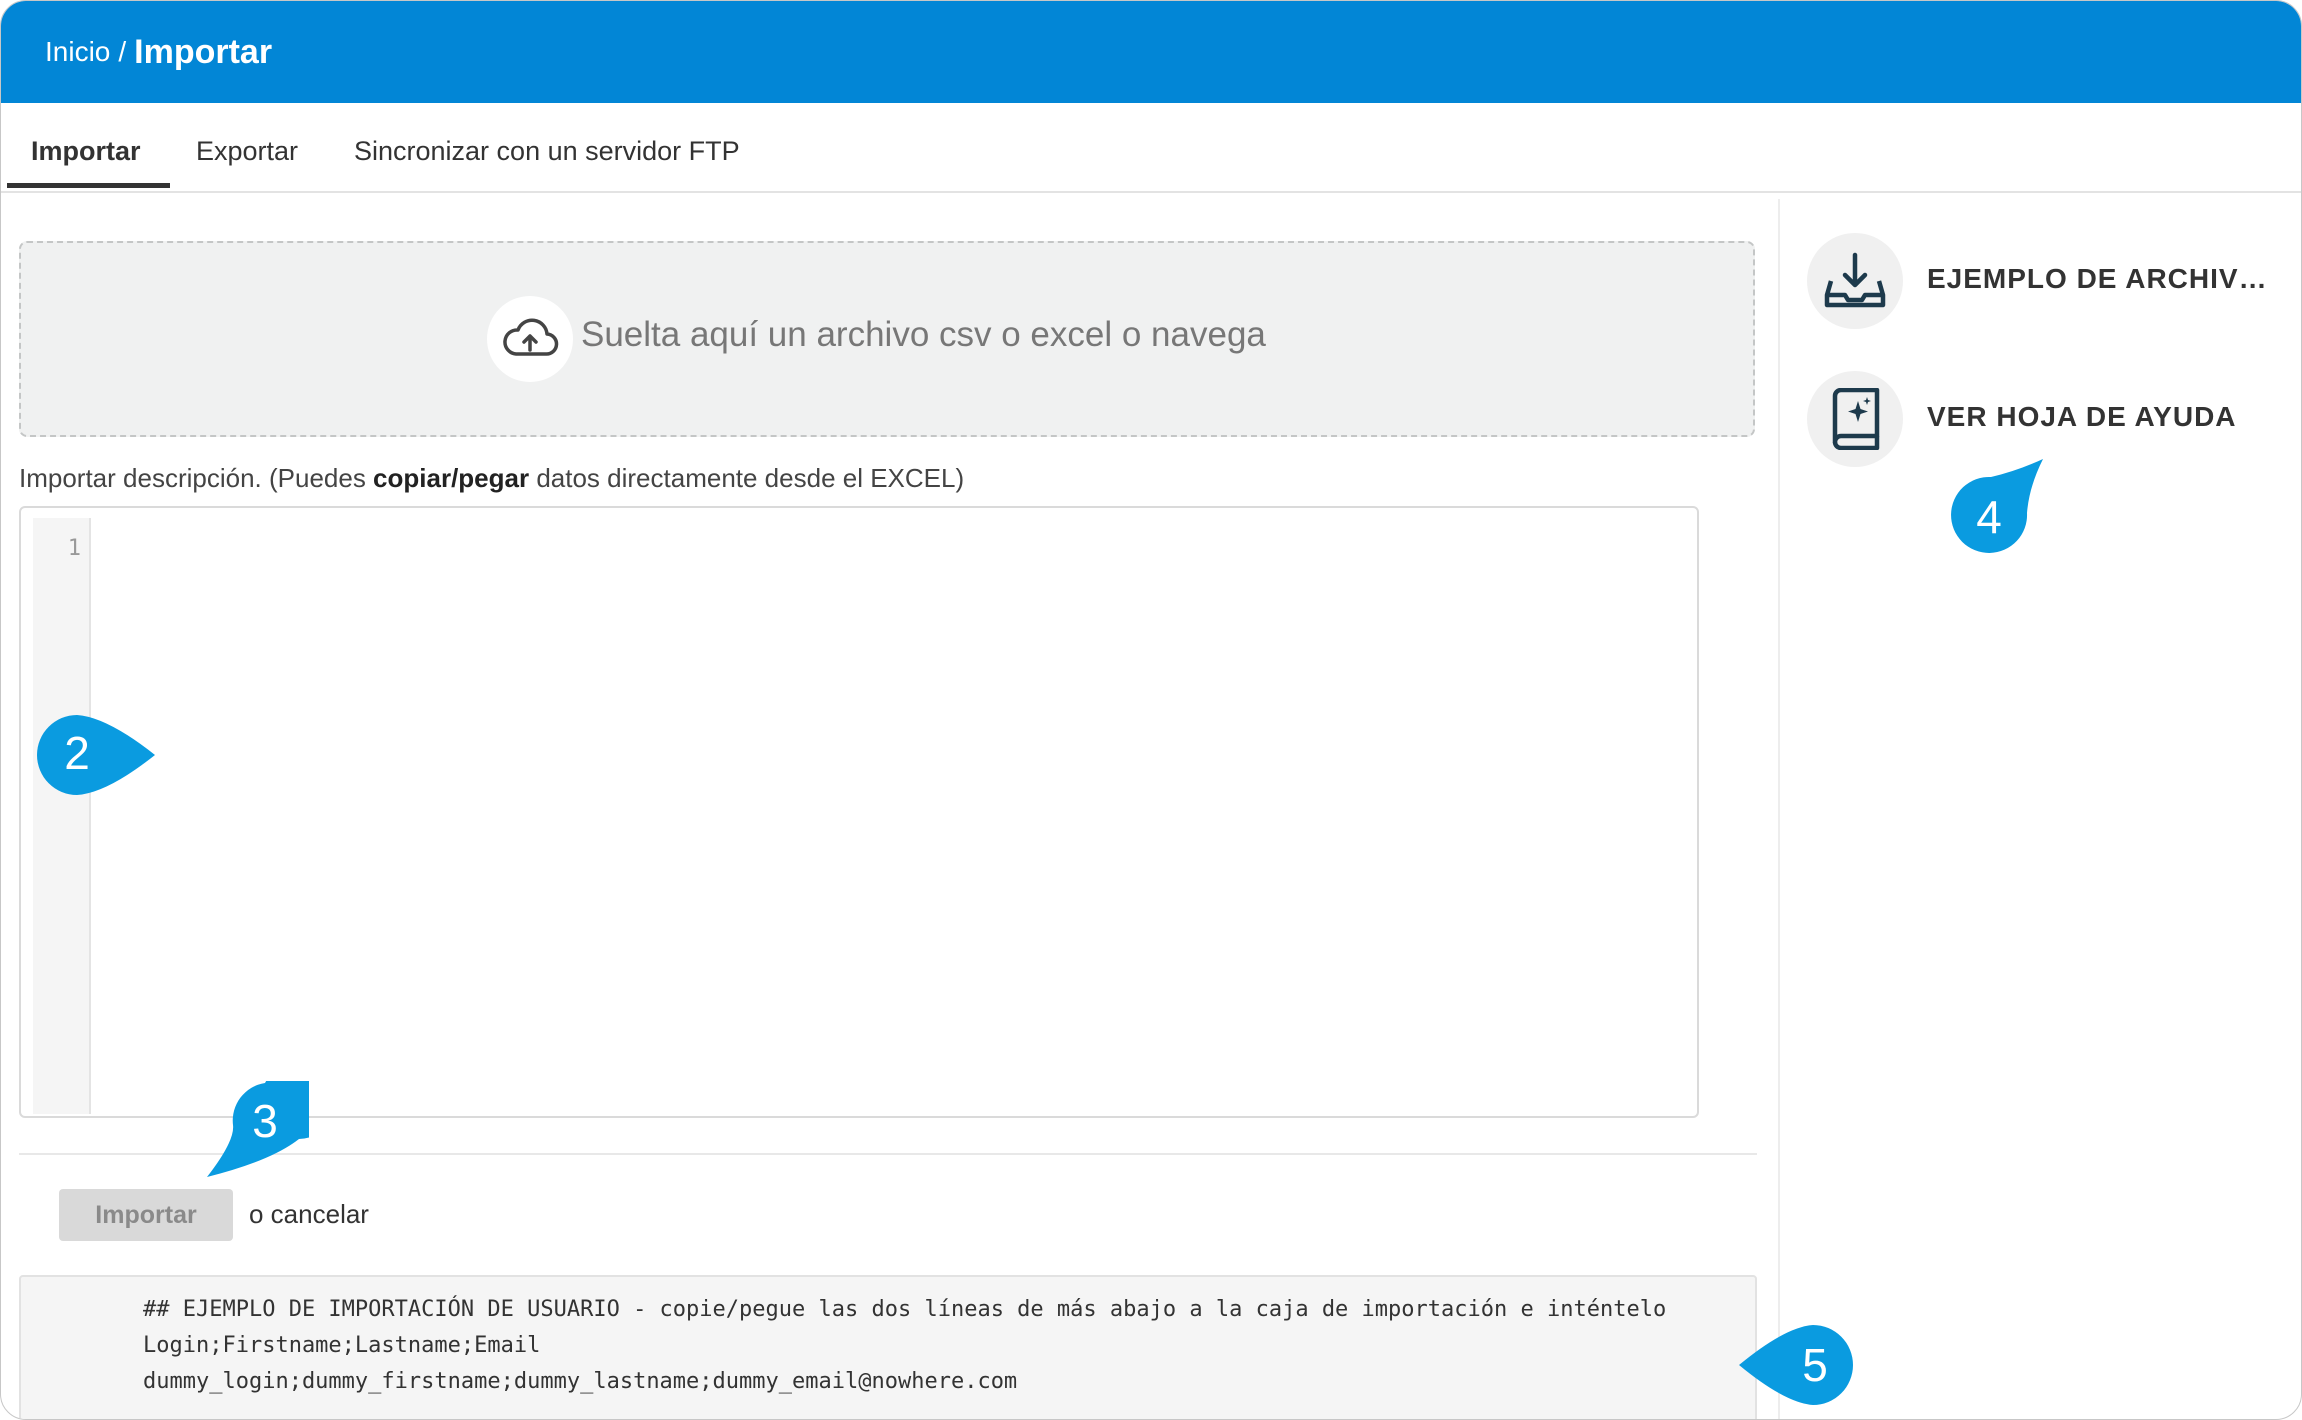 This screenshot has width=2302, height=1420. I want to click on callout-marker-3: 3, so click(258, 1129).